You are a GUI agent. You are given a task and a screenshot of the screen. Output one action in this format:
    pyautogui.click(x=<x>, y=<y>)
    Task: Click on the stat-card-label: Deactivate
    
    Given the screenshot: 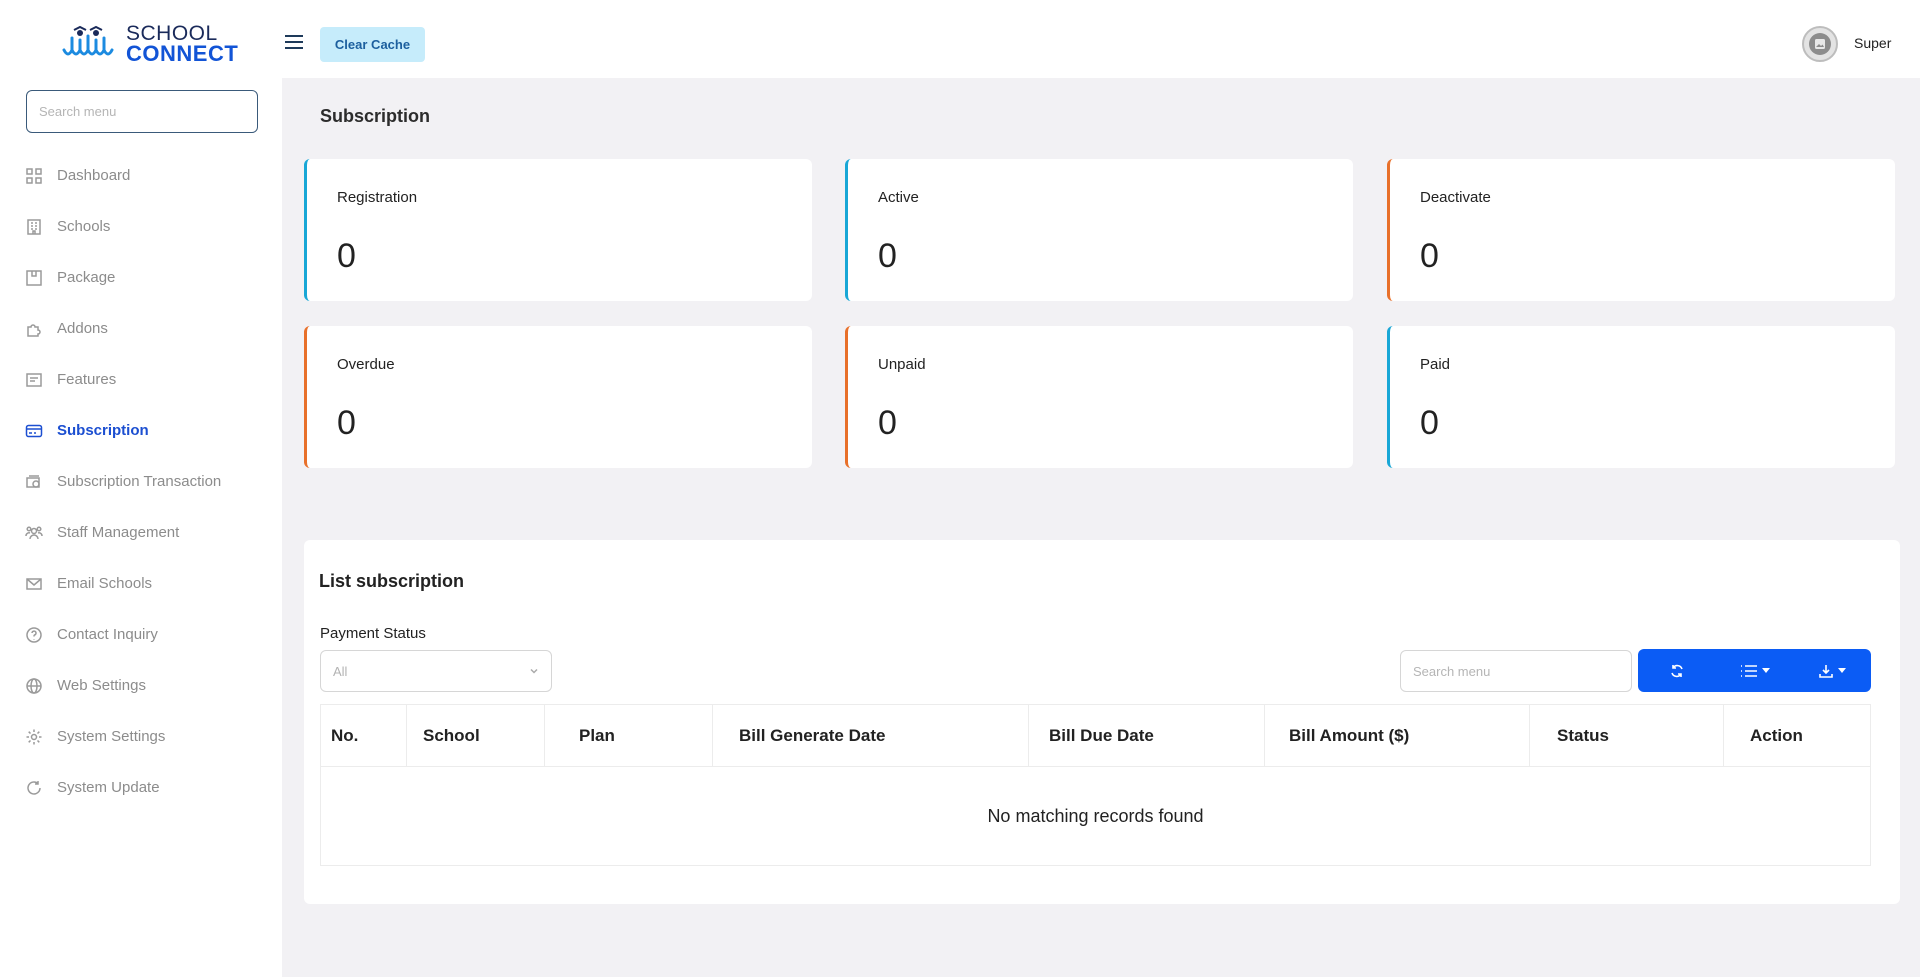 What is the action you would take?
    pyautogui.click(x=1455, y=197)
    